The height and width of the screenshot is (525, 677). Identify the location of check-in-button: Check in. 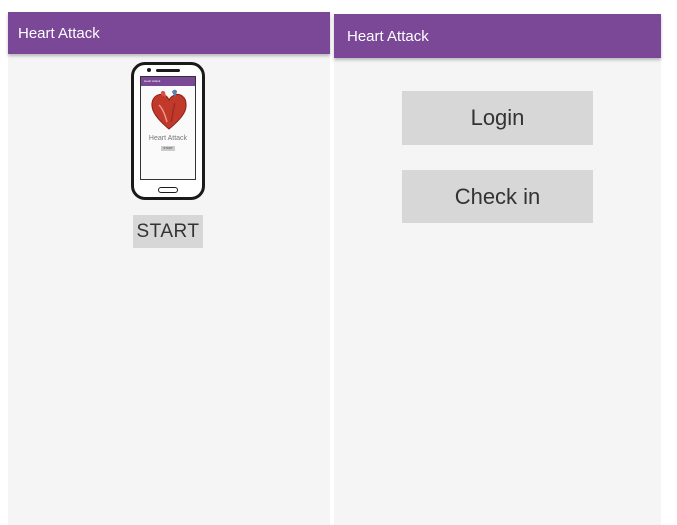
(497, 196).